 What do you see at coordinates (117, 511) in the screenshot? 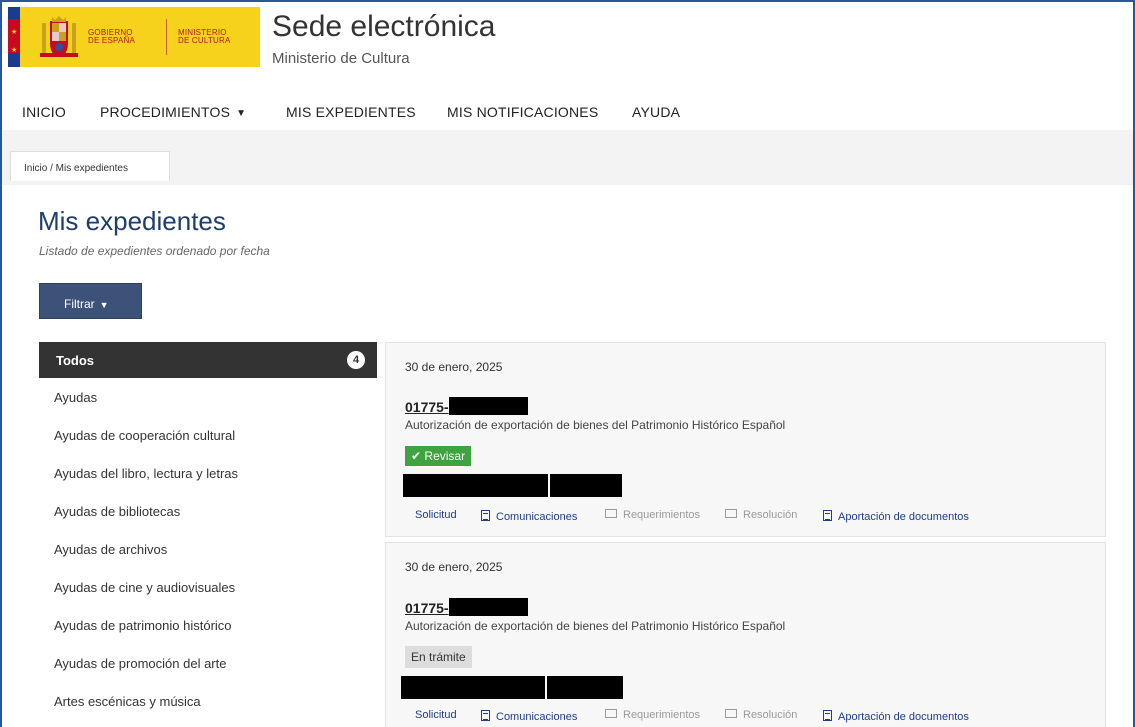
I see `sidebar-item: Ayudas de bibliotecas` at bounding box center [117, 511].